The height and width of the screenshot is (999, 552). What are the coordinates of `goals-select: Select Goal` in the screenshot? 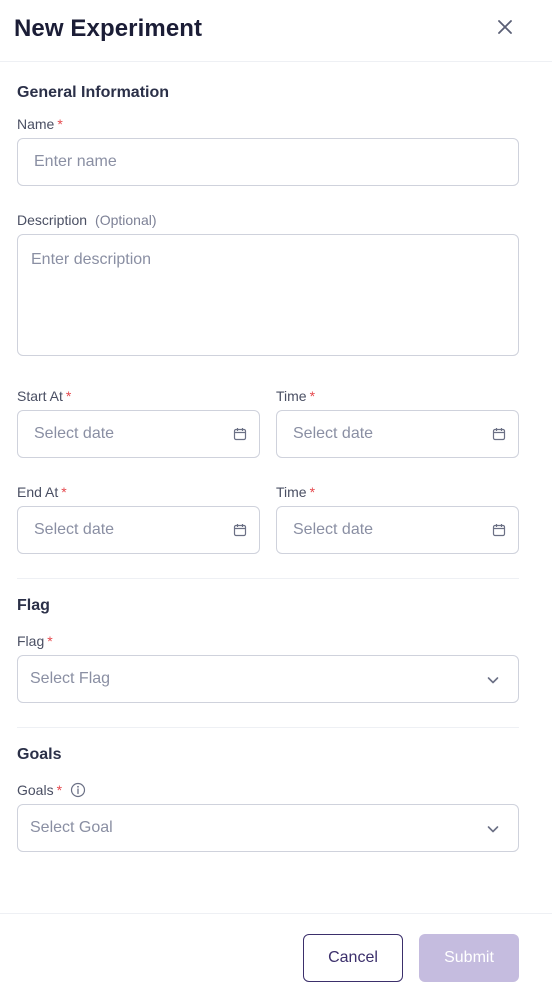 It's located at (268, 828).